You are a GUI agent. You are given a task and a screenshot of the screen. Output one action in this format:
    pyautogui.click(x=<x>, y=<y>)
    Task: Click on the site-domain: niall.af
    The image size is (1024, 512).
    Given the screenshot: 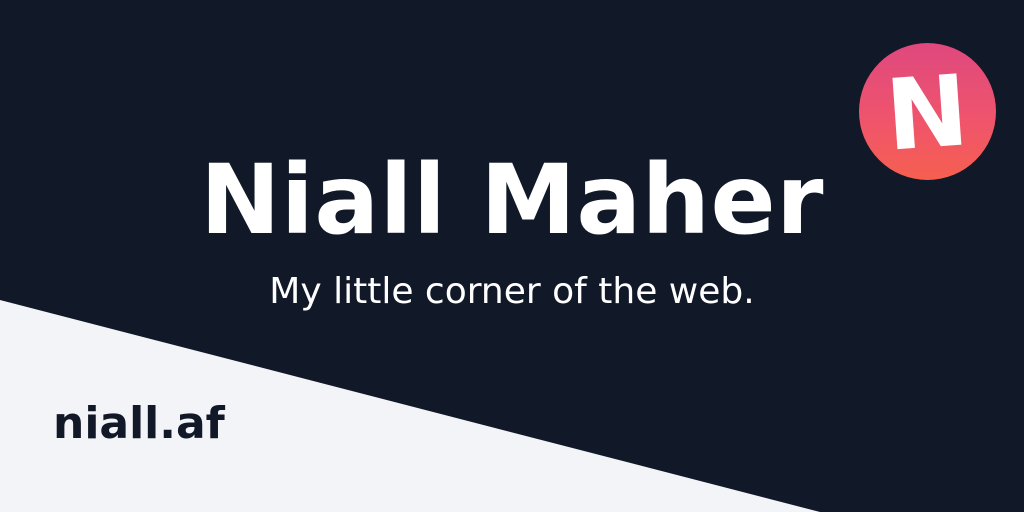 What is the action you would take?
    pyautogui.click(x=139, y=423)
    